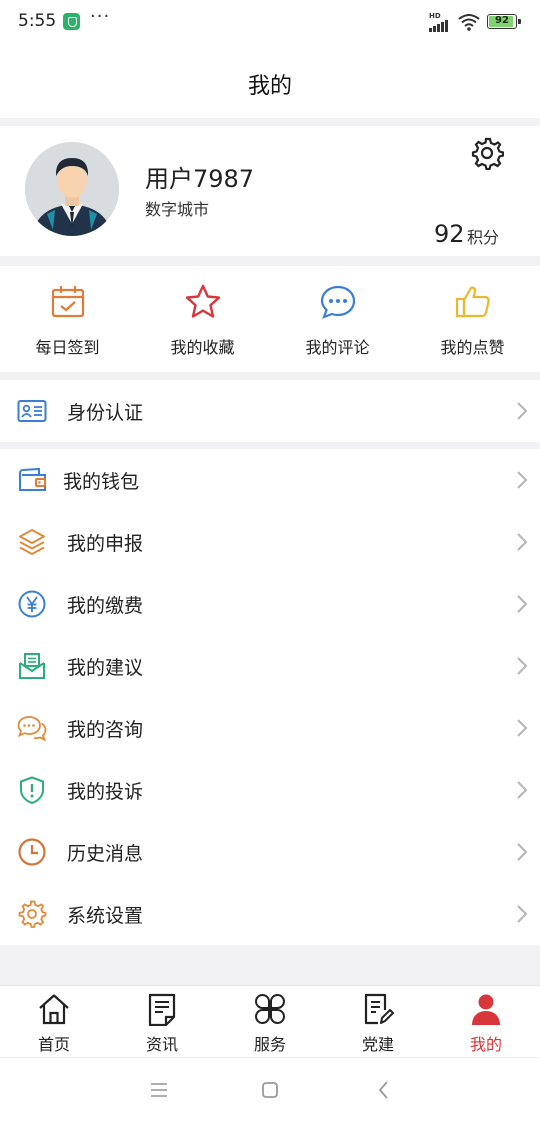  I want to click on user-city: 数字城市, so click(177, 209).